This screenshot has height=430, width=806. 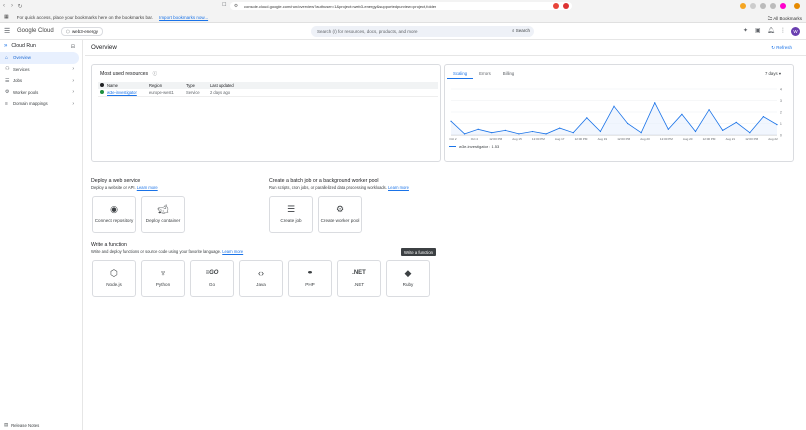 What do you see at coordinates (359, 278) in the screenshot?
I see `dotnet-tile: .NET .NET` at bounding box center [359, 278].